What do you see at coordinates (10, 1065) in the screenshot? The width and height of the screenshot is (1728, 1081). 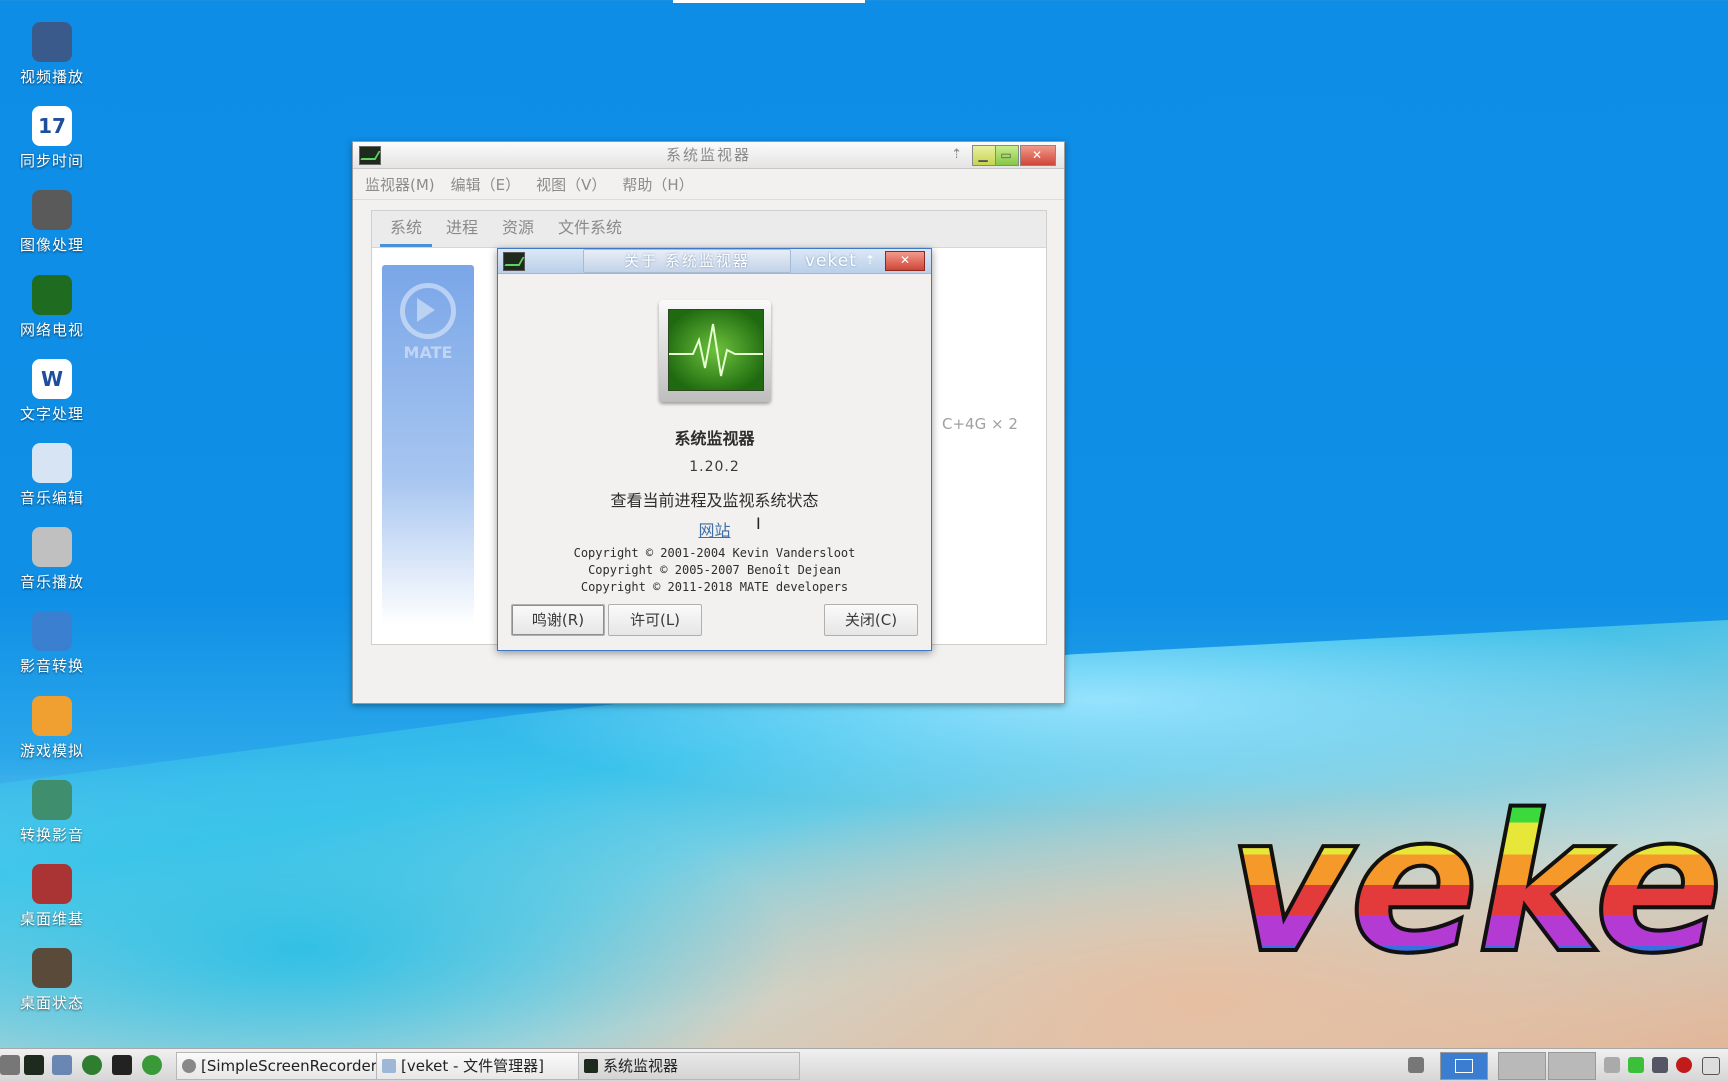 I see `menu-launcher-icon` at bounding box center [10, 1065].